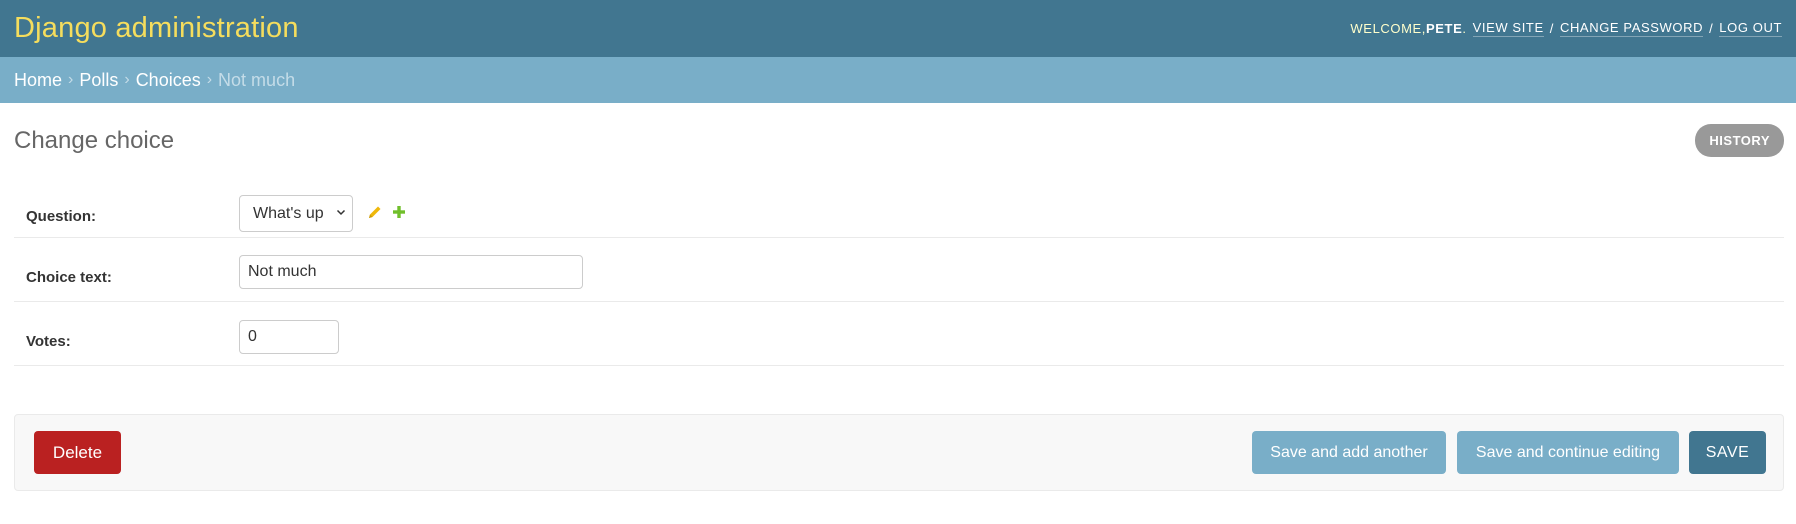 The height and width of the screenshot is (524, 1796). Describe the element at coordinates (98, 80) in the screenshot. I see `breadcrumb-polls: Polls` at that location.